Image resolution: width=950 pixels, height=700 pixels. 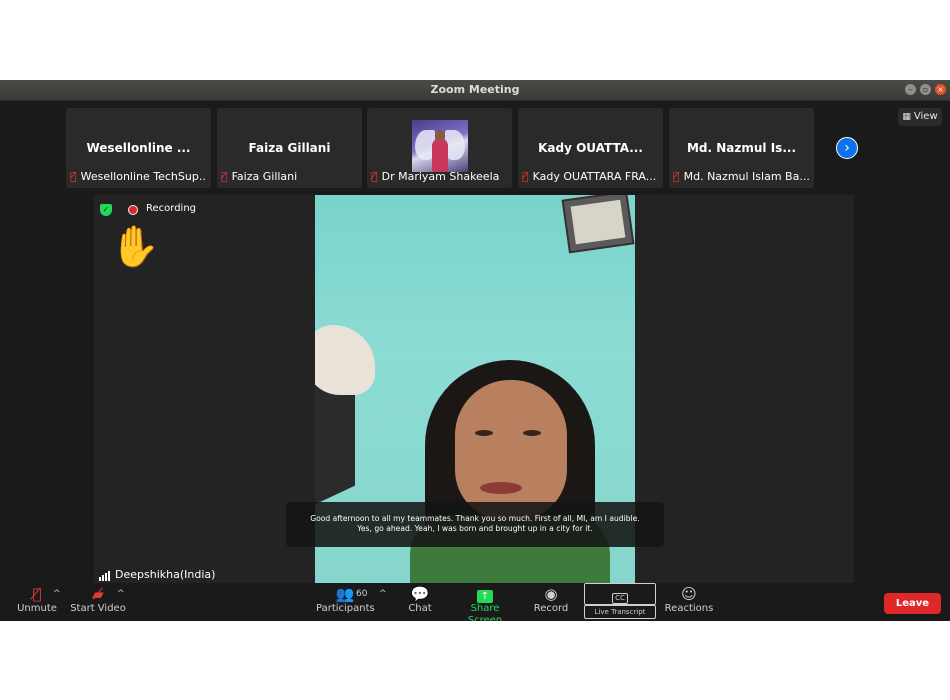 I want to click on recording-label: Recording, so click(x=171, y=208).